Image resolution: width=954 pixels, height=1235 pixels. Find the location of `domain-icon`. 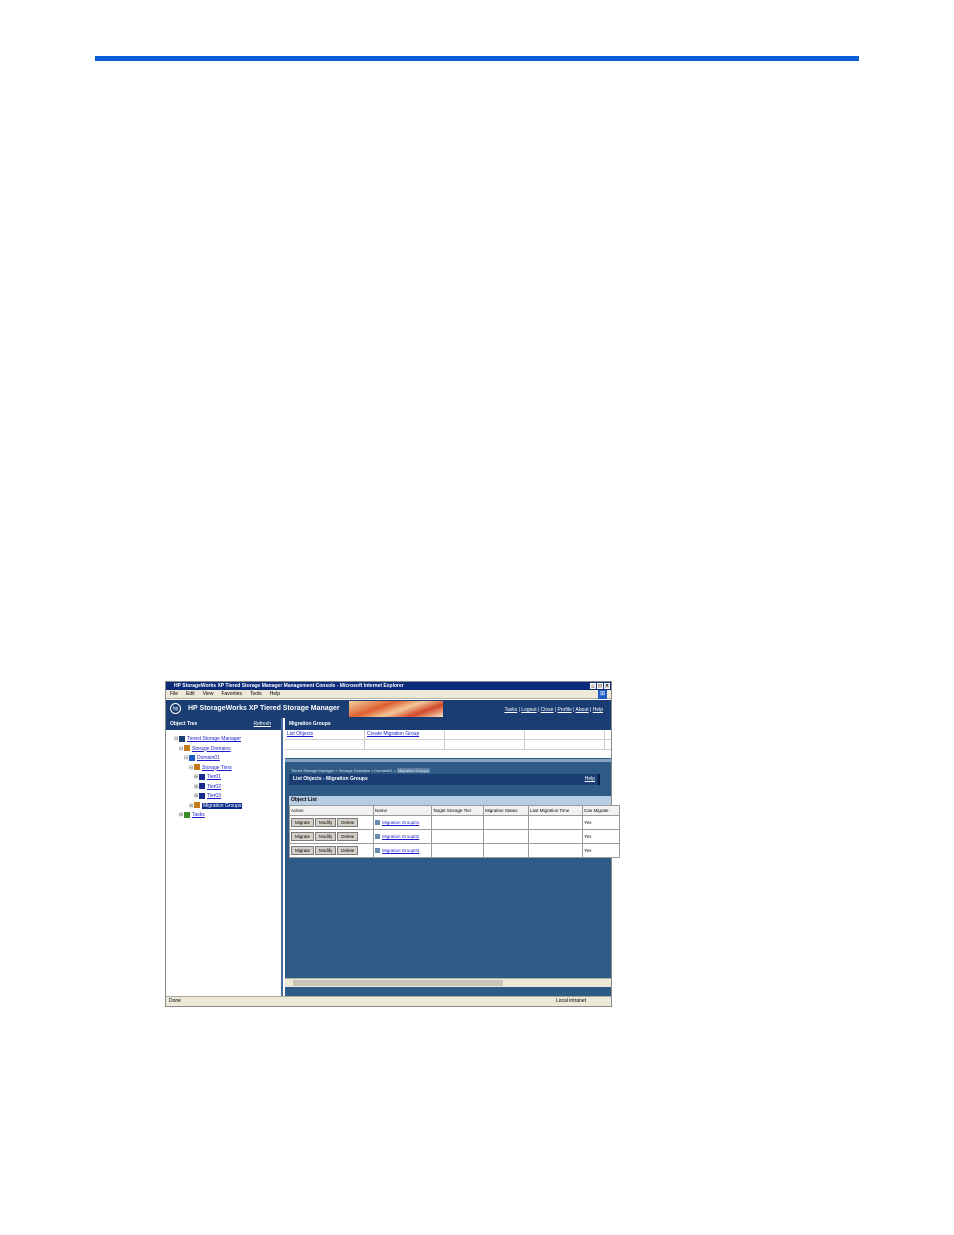

domain-icon is located at coordinates (192, 757).